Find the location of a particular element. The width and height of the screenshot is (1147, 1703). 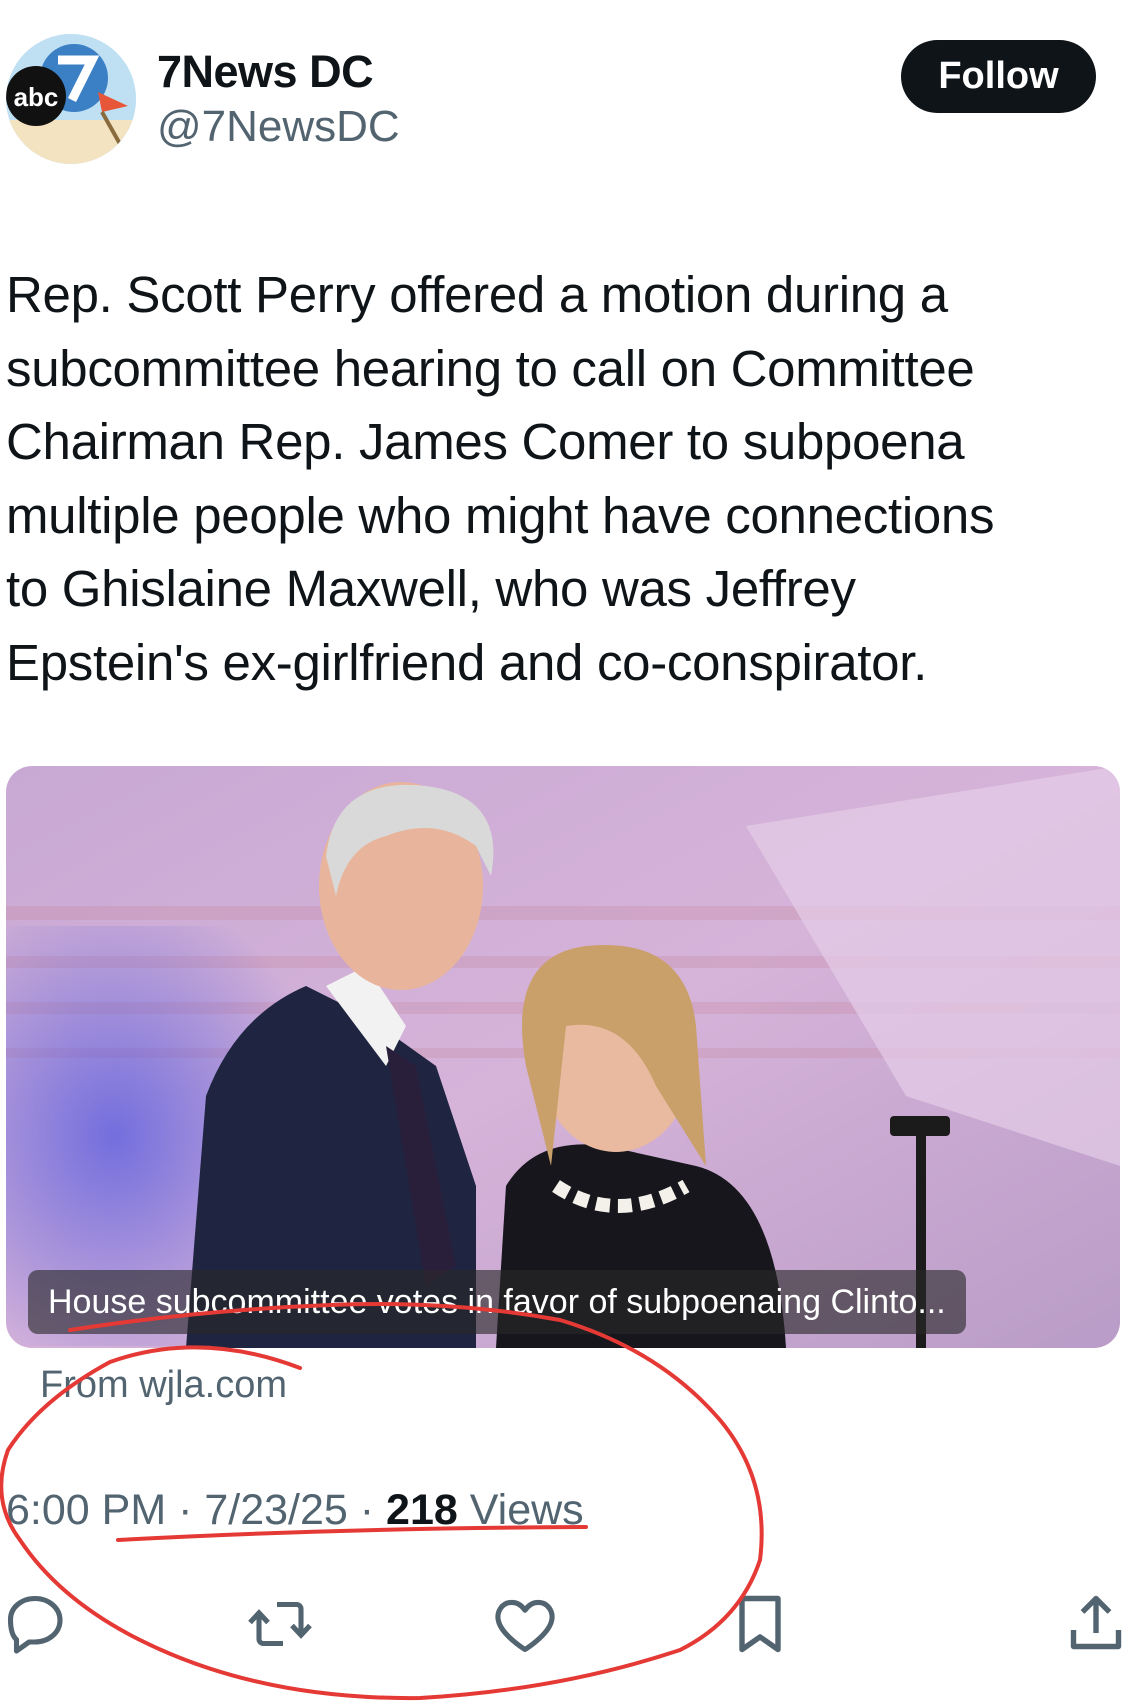

tweet-date: 7/23/25 is located at coordinates (275, 1510).